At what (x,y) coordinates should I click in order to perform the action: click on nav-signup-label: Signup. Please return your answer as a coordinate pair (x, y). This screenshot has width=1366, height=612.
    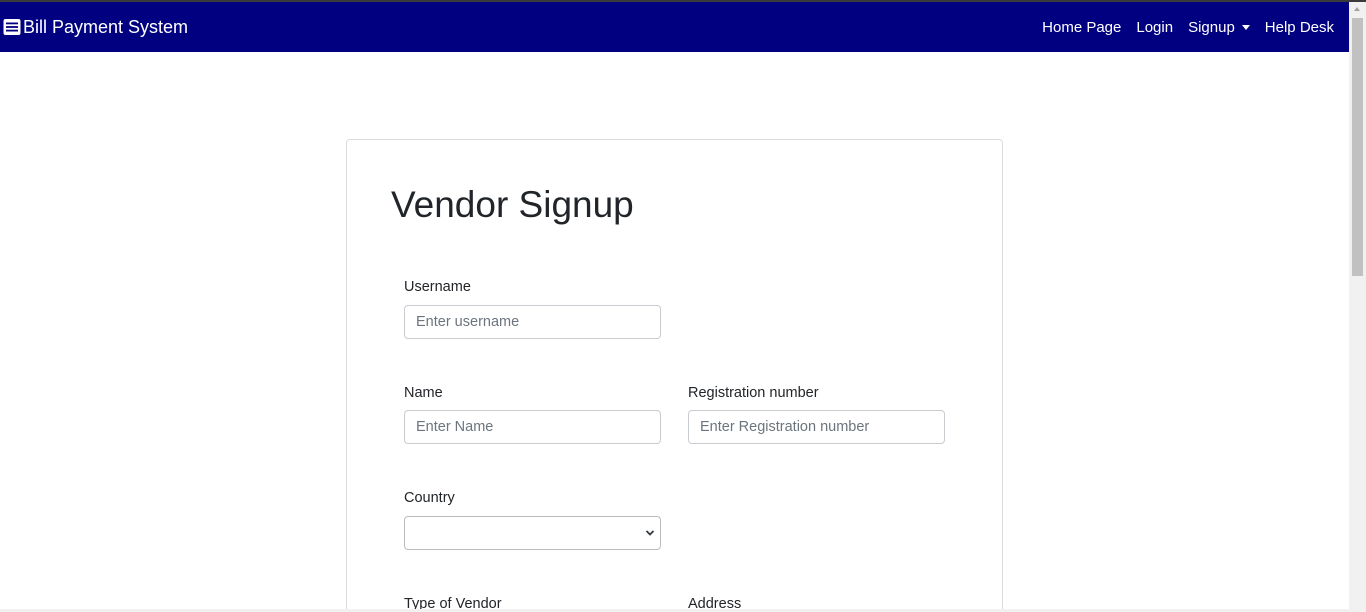
    Looking at the image, I should click on (1211, 27).